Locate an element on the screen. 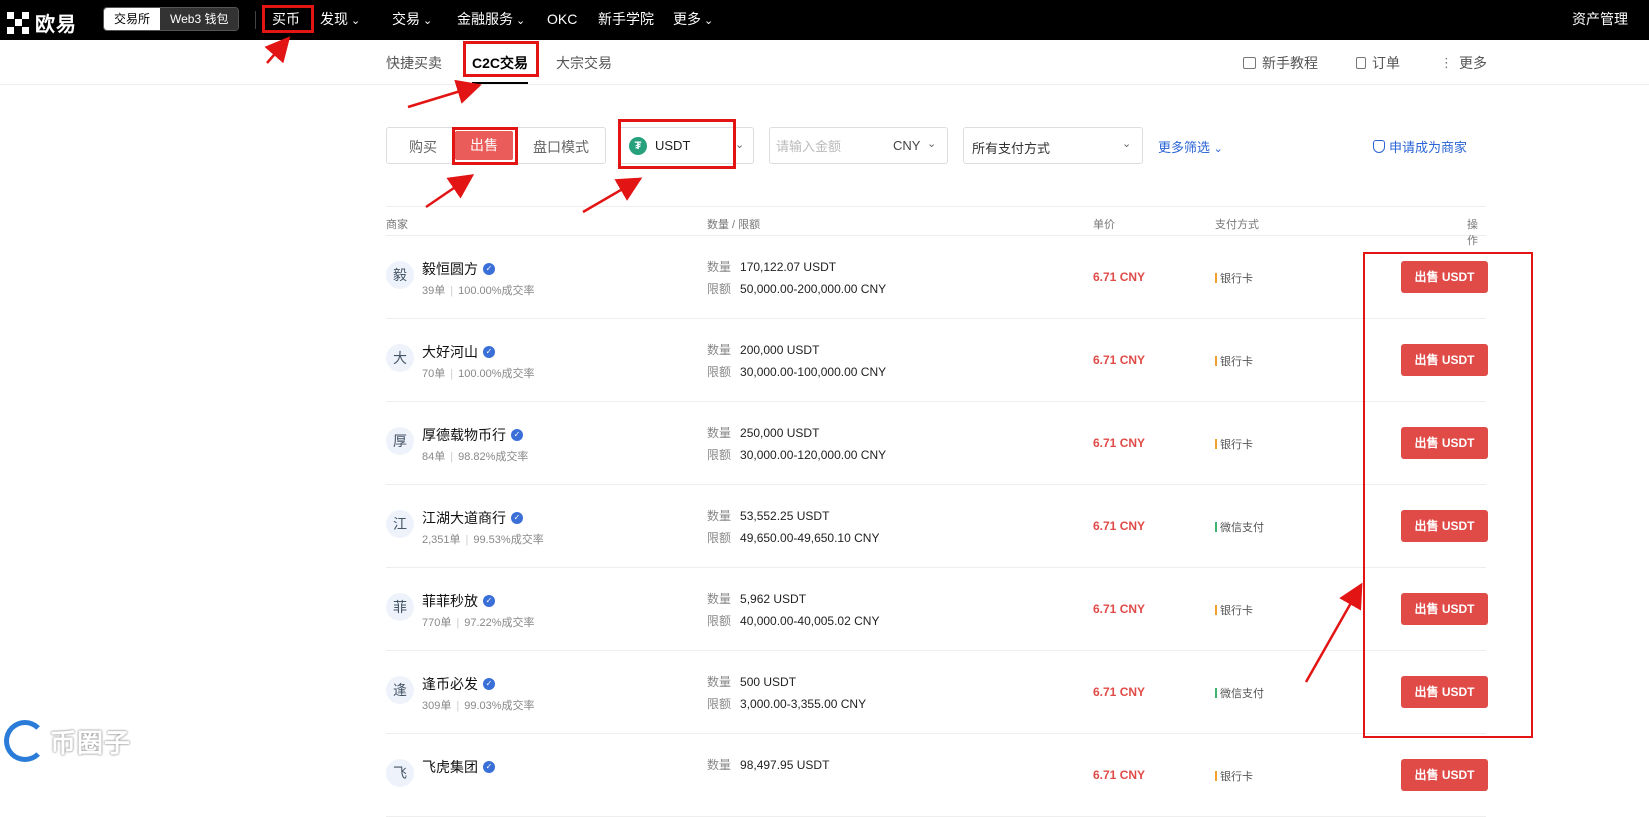 The width and height of the screenshot is (1649, 817). orders-link: 订单 is located at coordinates (1378, 63).